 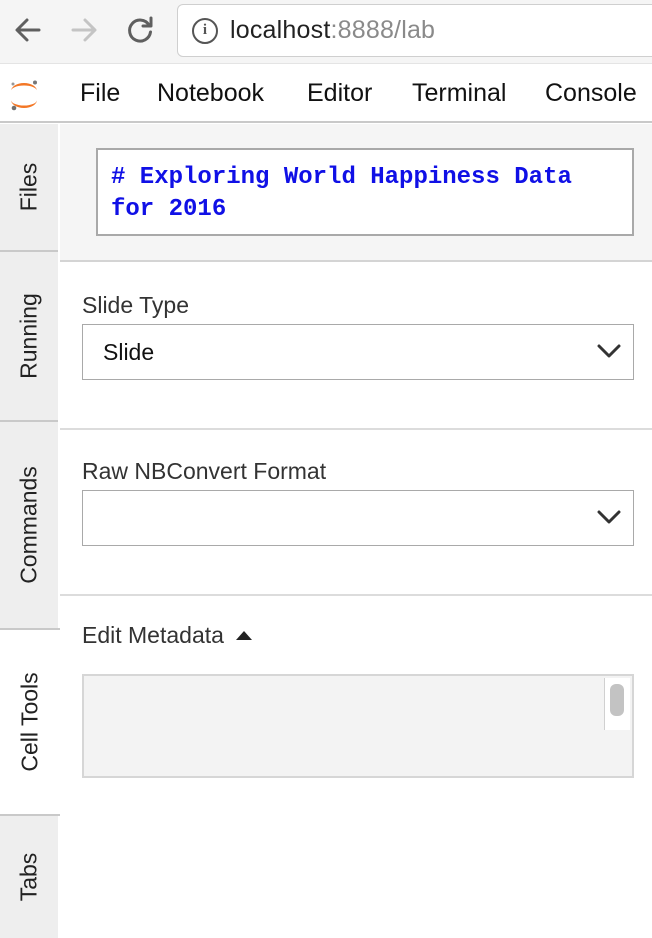 I want to click on address-bar: i localhost:8888/lab, so click(x=414, y=30).